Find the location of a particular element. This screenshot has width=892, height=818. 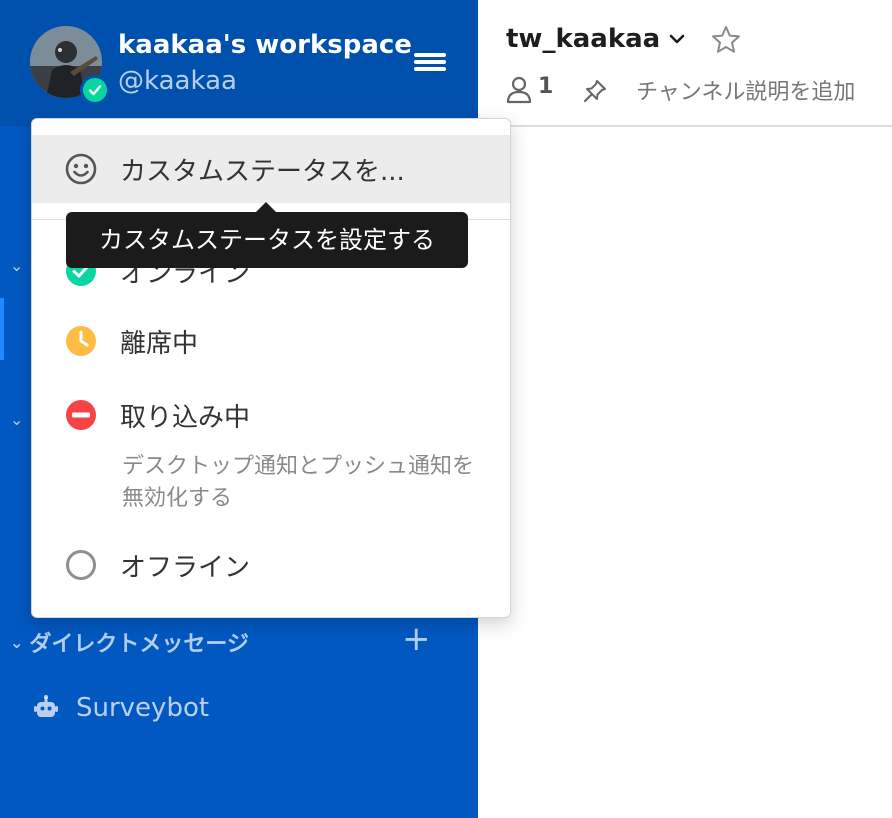

channel-name-button: tw_kaakaa is located at coordinates (597, 39).